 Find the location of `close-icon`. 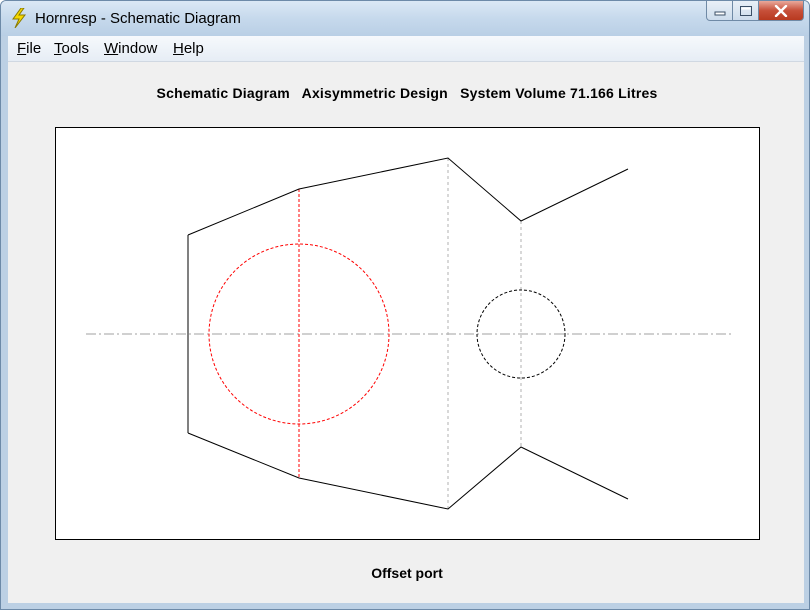

close-icon is located at coordinates (781, 10).